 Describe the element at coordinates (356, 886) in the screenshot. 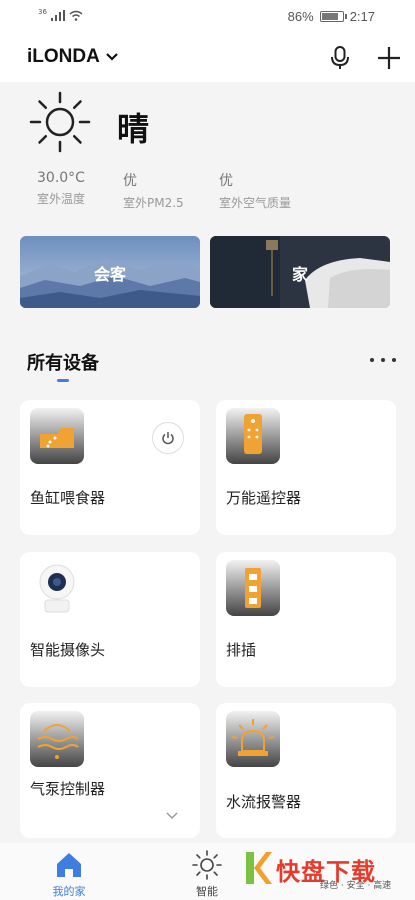

I see `watermark-slogan: 绿色 · 安全 · 高速` at that location.